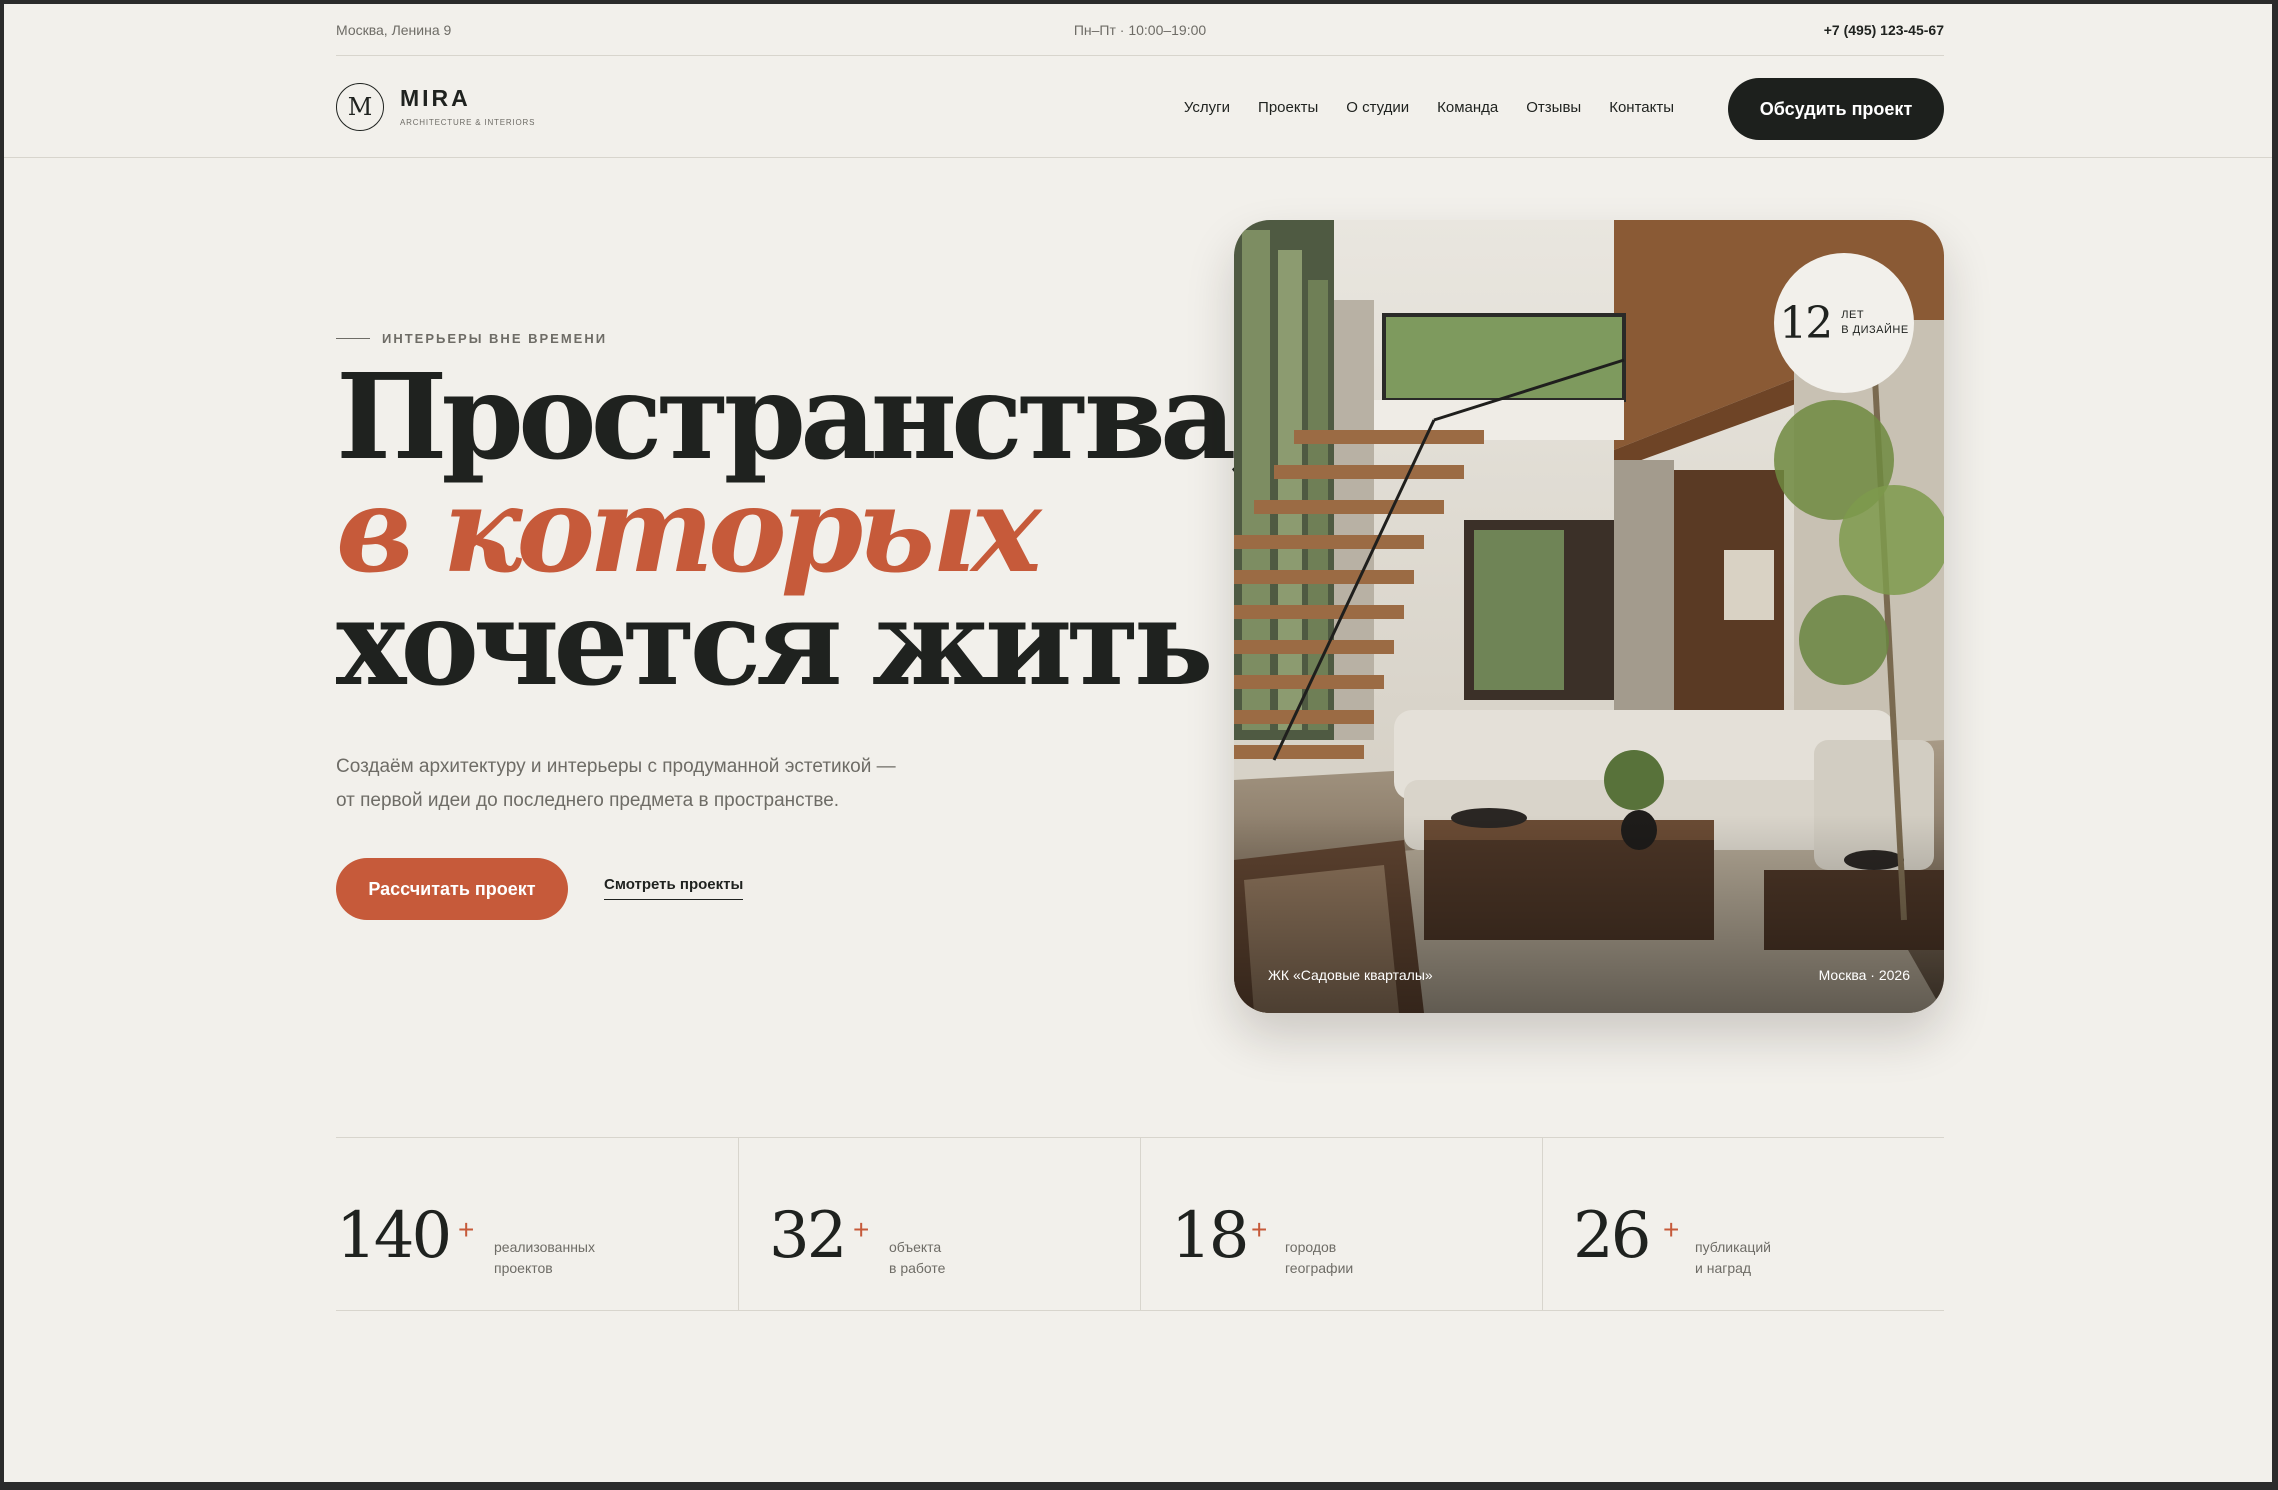 This screenshot has height=1490, width=2278. I want to click on experience-badge: 12 ЛЕТ В ДИЗАЙНЕ, so click(1844, 323).